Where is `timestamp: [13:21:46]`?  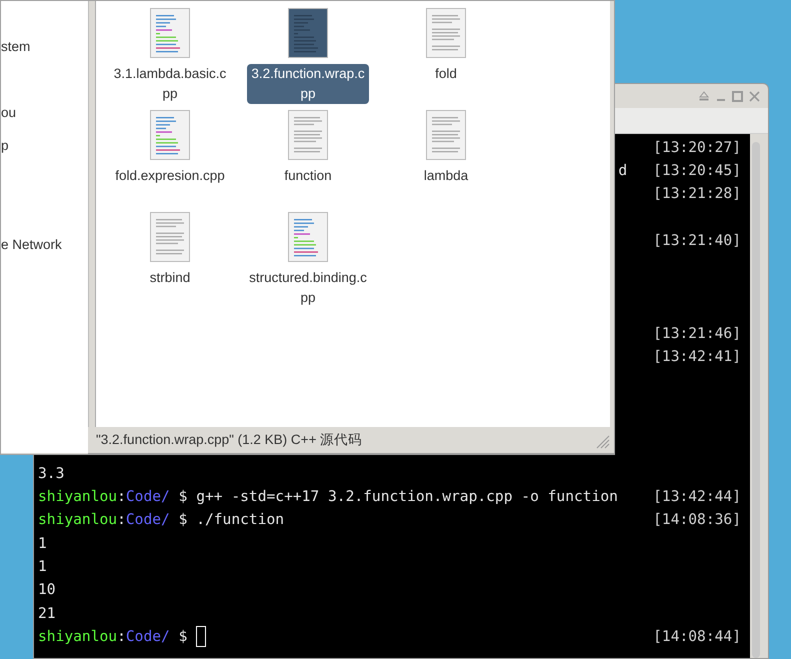
timestamp: [13:21:46] is located at coordinates (697, 334).